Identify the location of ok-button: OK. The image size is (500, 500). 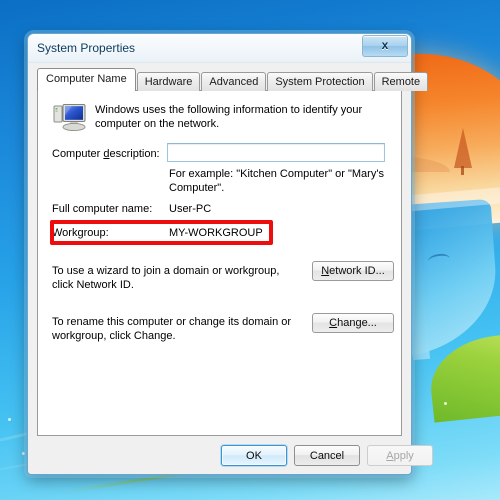
(254, 455).